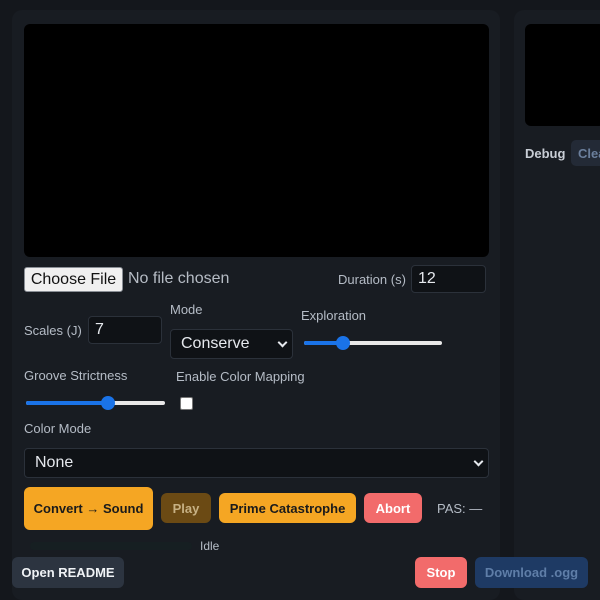  What do you see at coordinates (210, 546) in the screenshot?
I see `progress-status: Idle` at bounding box center [210, 546].